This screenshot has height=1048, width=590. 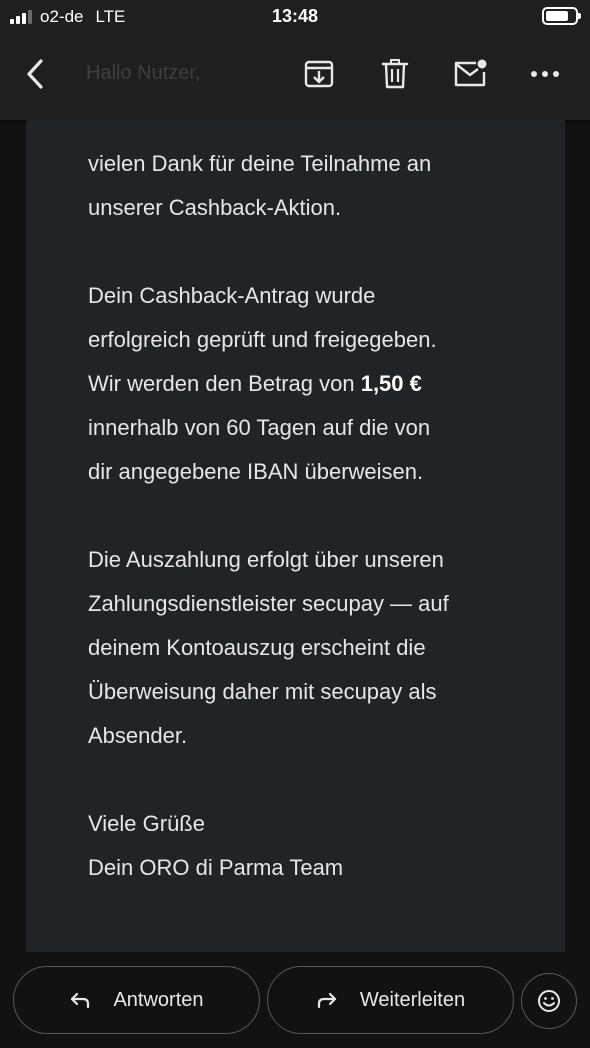 I want to click on forward-label: Weiterleiten, so click(x=412, y=999).